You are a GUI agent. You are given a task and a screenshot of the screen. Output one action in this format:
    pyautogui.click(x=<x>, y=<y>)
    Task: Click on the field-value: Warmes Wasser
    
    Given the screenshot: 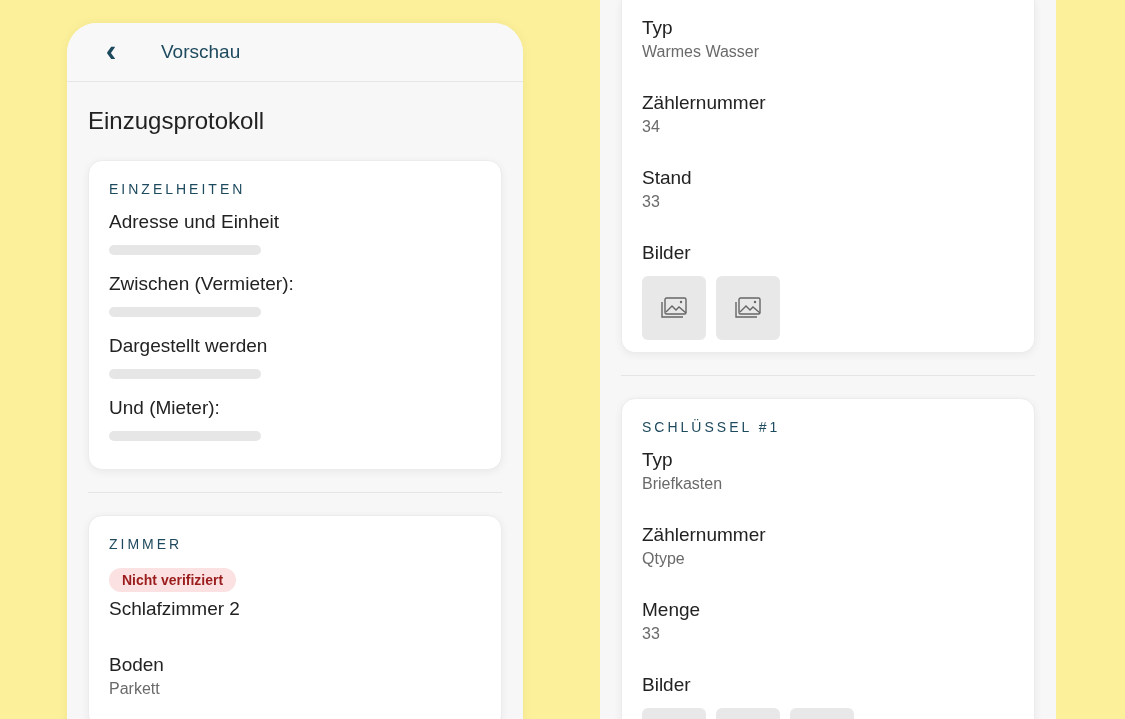 What is the action you would take?
    pyautogui.click(x=701, y=52)
    